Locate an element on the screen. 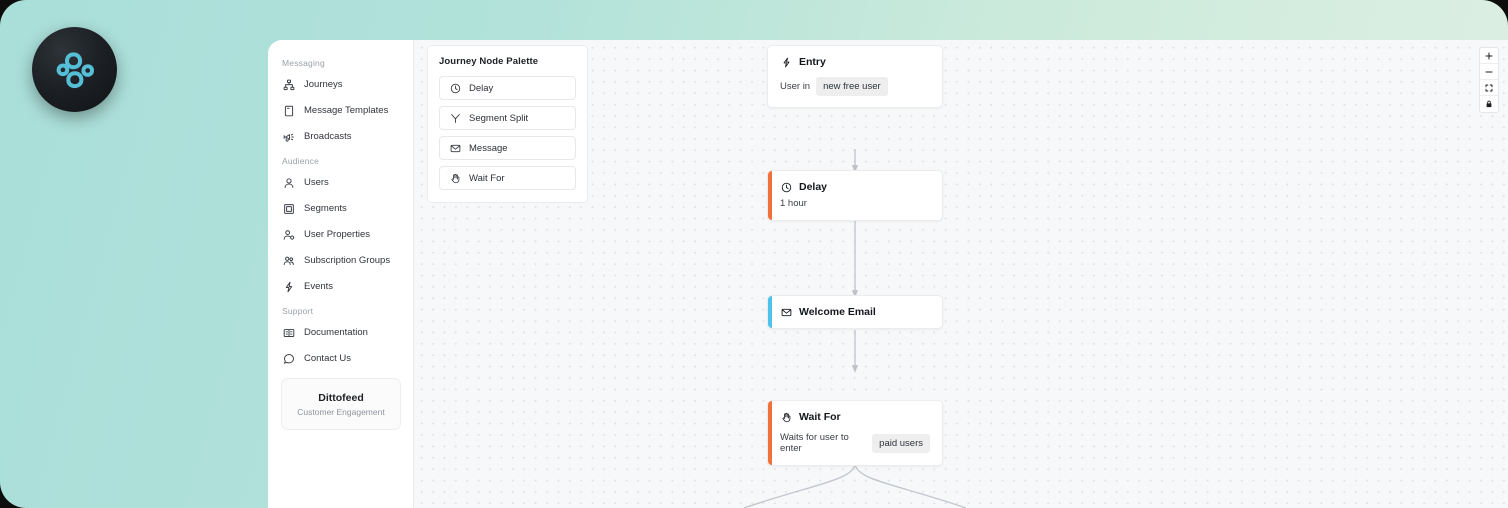 The image size is (1508, 508). journey-node-title: Entry is located at coordinates (812, 62).